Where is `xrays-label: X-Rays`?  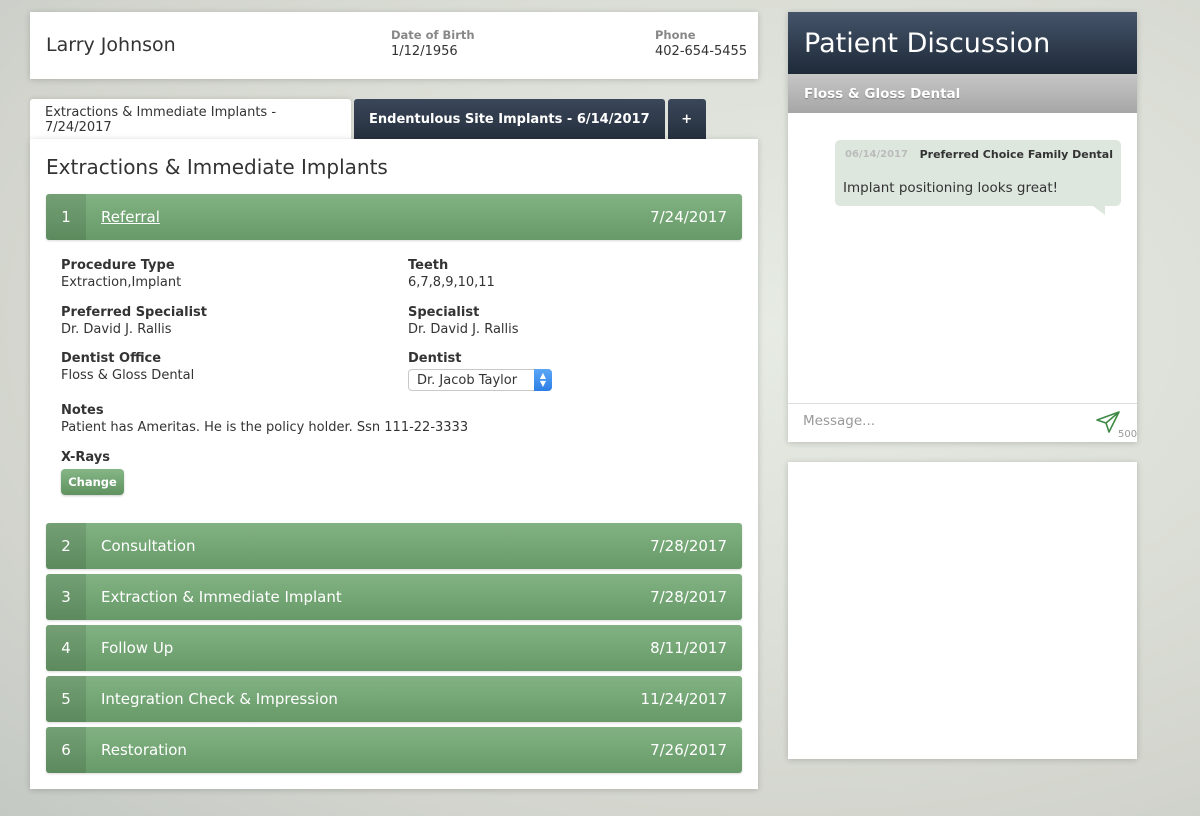 xrays-label: X-Rays is located at coordinates (85, 457).